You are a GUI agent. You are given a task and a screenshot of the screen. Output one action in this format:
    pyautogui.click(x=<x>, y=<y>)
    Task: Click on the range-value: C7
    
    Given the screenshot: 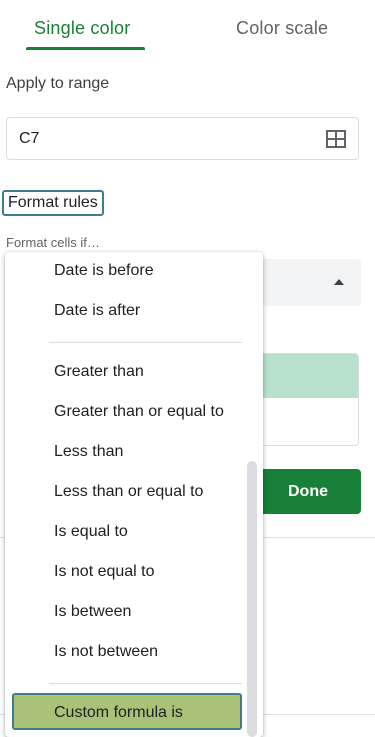 What is the action you would take?
    pyautogui.click(x=29, y=139)
    